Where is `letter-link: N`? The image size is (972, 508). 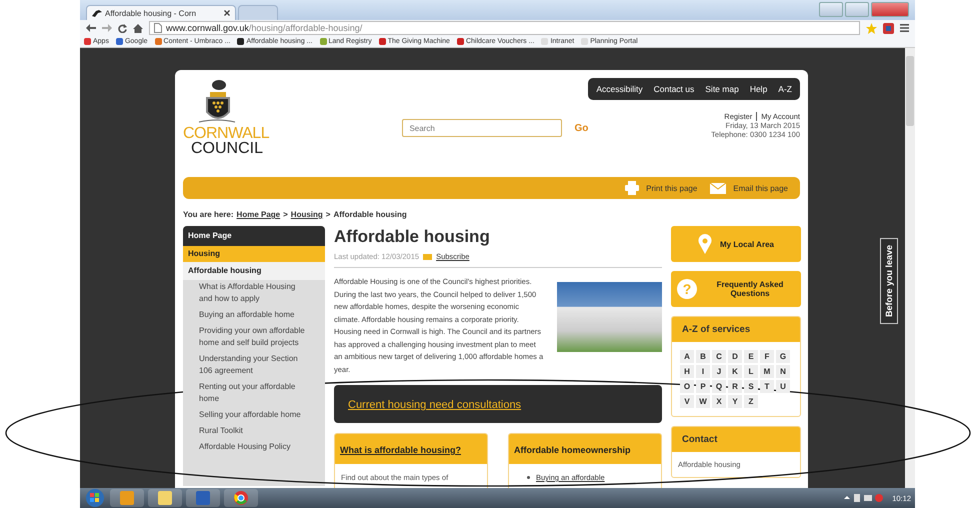
letter-link: N is located at coordinates (783, 371).